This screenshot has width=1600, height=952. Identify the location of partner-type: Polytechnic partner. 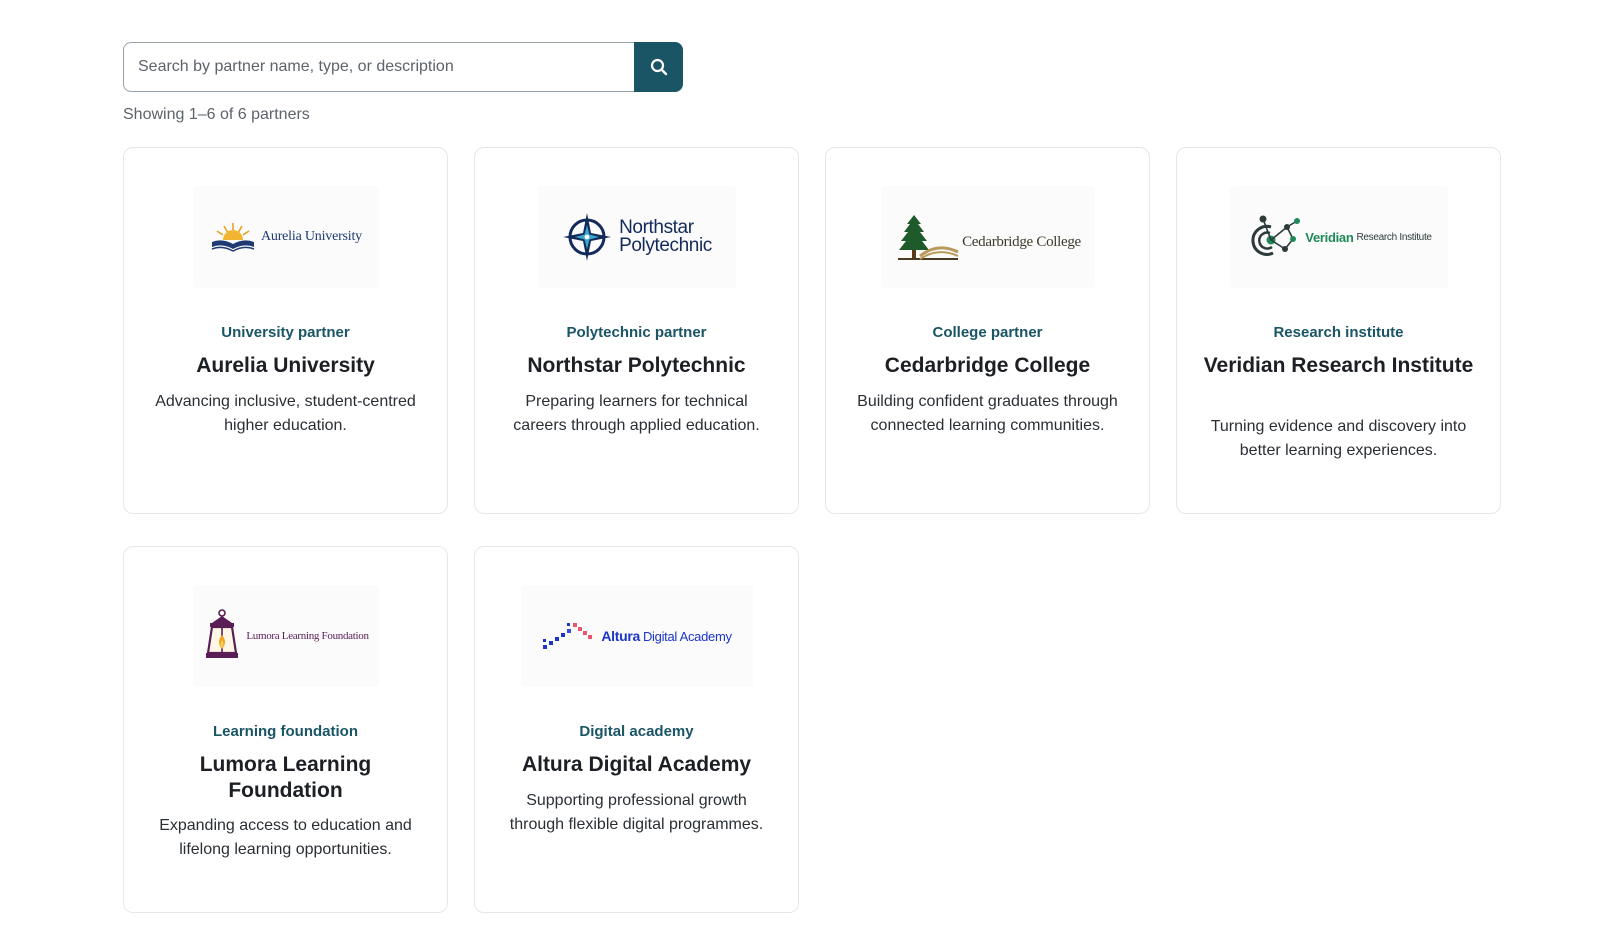
(636, 332).